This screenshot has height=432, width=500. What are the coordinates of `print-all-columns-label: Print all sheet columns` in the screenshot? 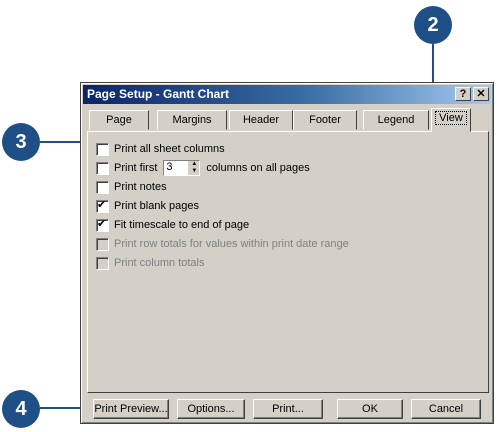 It's located at (169, 149).